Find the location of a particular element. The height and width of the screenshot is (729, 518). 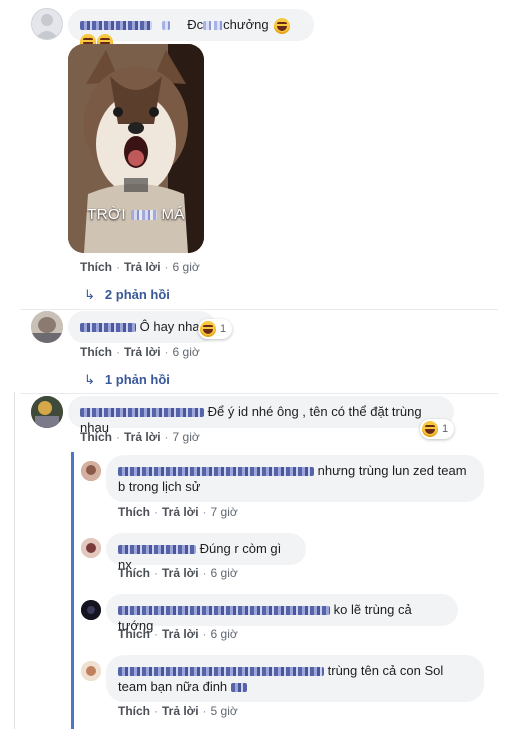

replies-count: 2 phản hồi is located at coordinates (137, 294).